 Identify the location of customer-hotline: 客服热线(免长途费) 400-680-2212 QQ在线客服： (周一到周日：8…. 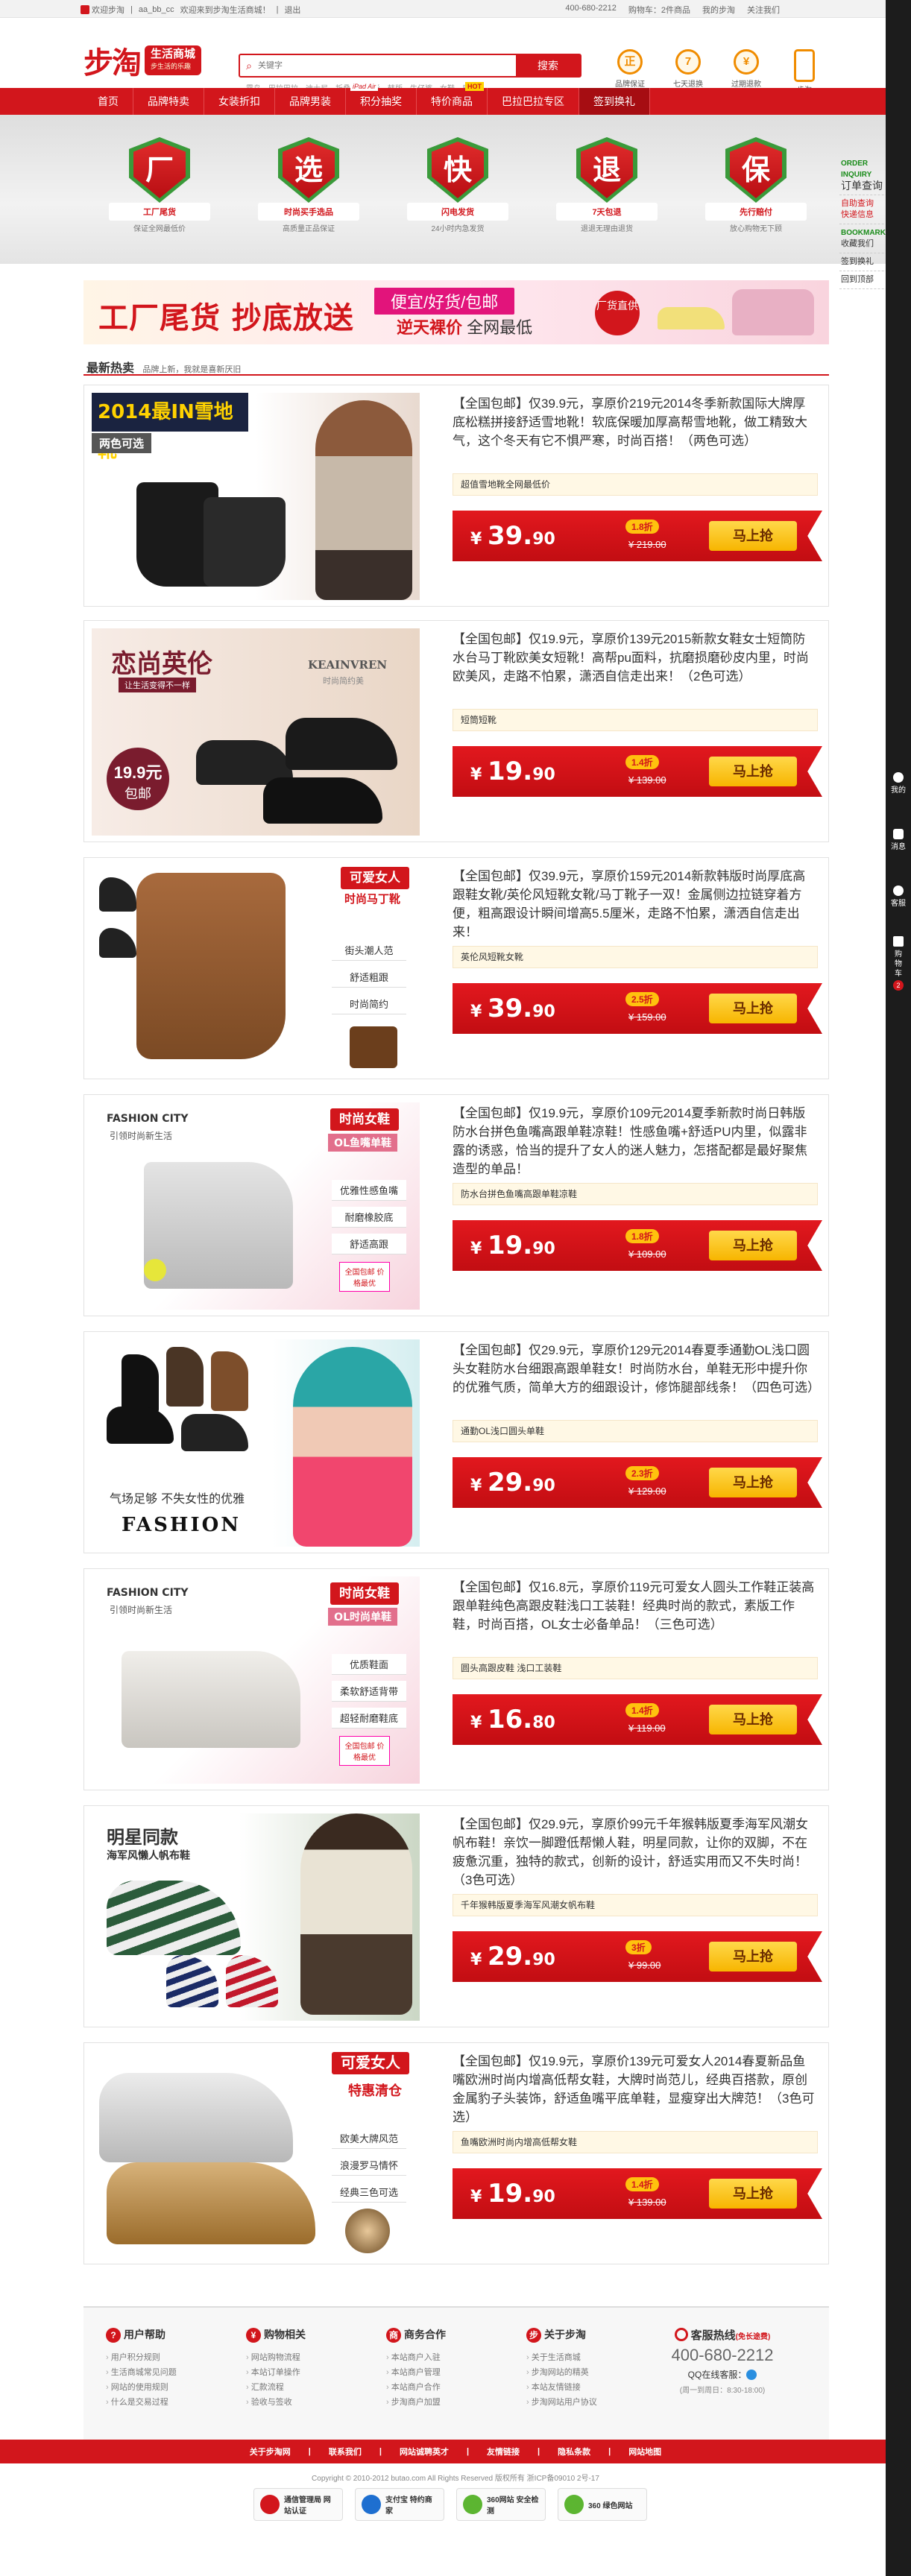
(722, 2383).